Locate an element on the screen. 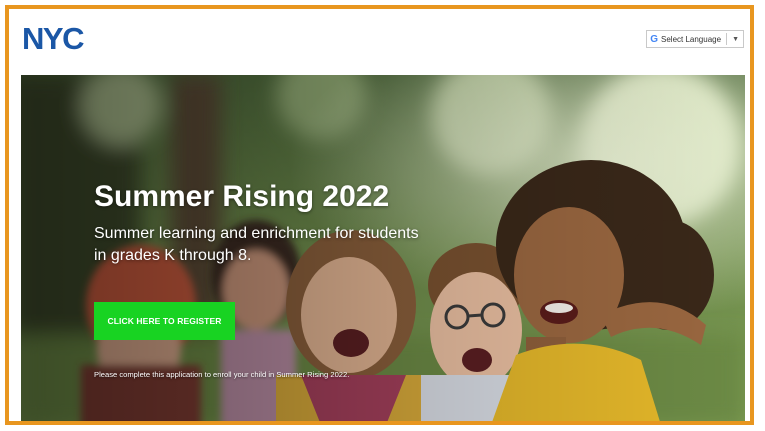 The width and height of the screenshot is (765, 431). language-selector-label: Select Language is located at coordinates (691, 39).